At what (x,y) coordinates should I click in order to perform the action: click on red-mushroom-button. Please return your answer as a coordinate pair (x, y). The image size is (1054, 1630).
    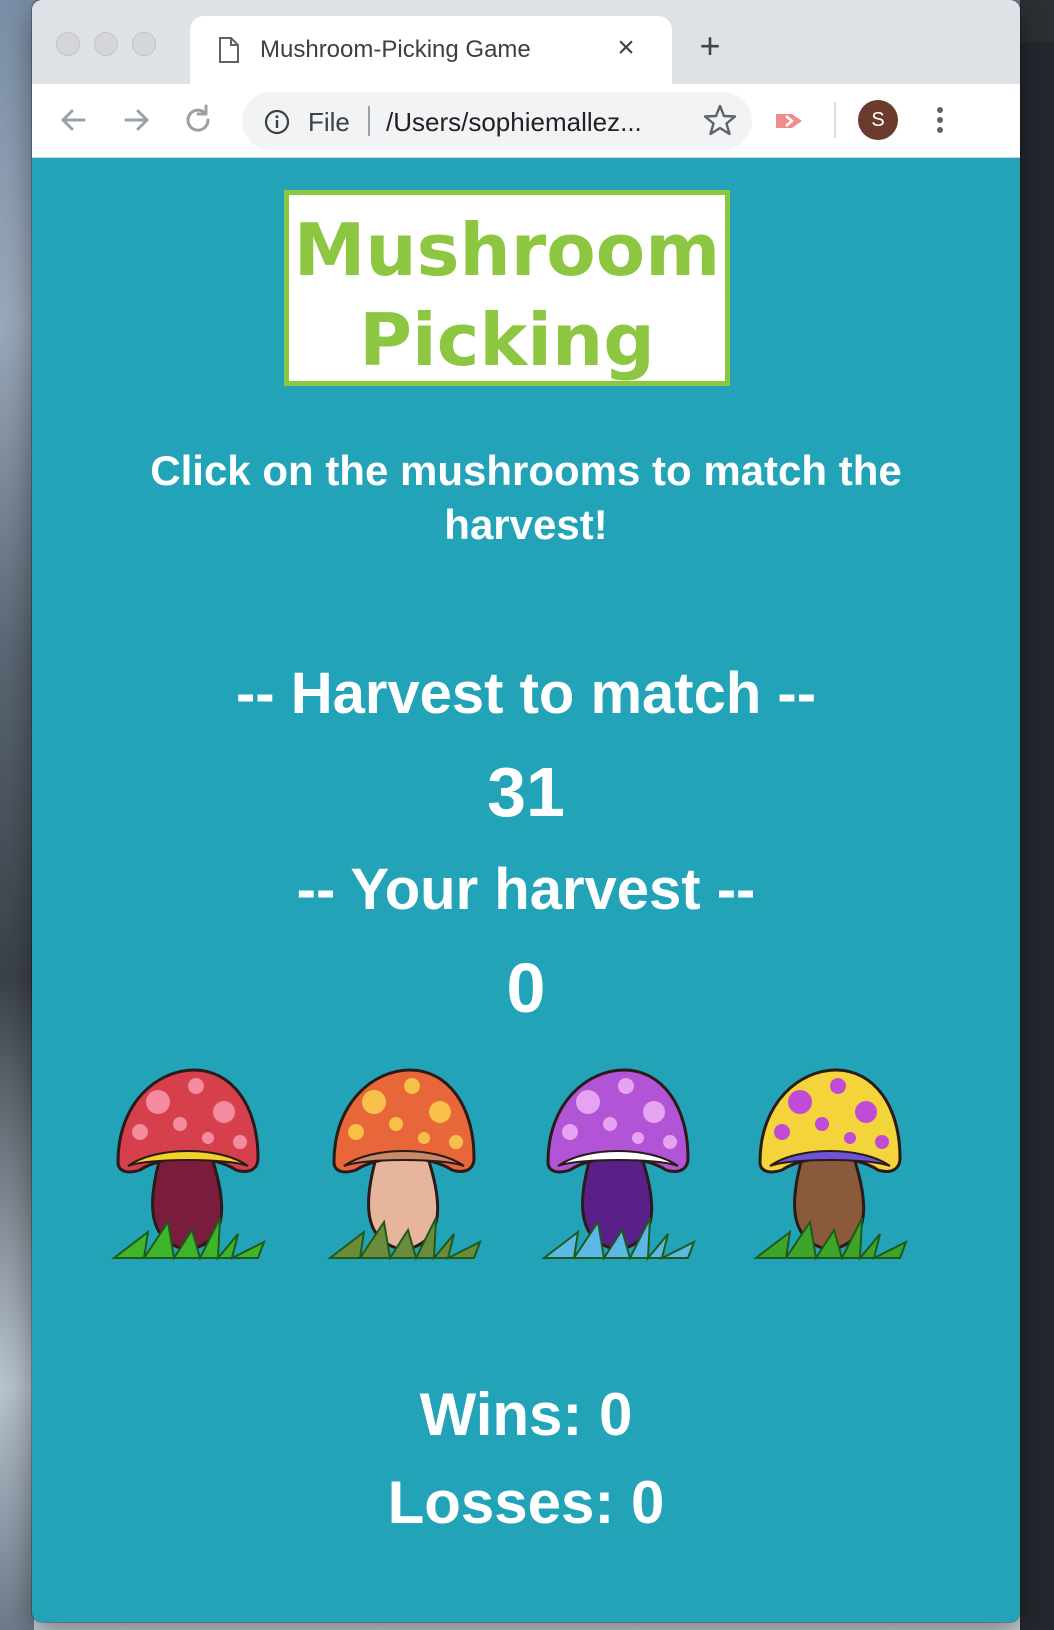
    Looking at the image, I should click on (188, 1162).